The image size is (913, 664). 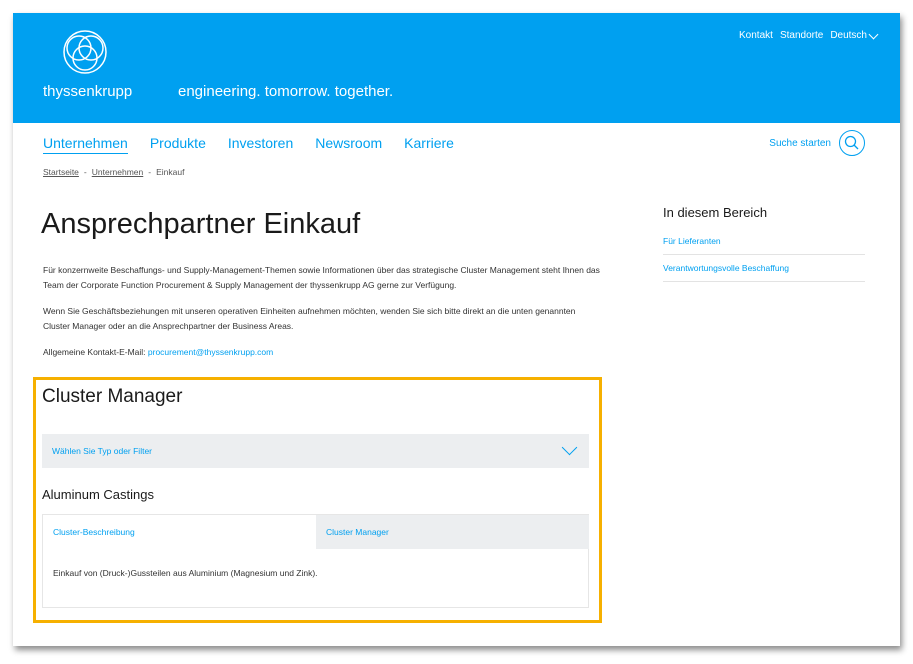 I want to click on filter-placeholder: Wählen Sie Typ oder Filter, so click(x=102, y=451).